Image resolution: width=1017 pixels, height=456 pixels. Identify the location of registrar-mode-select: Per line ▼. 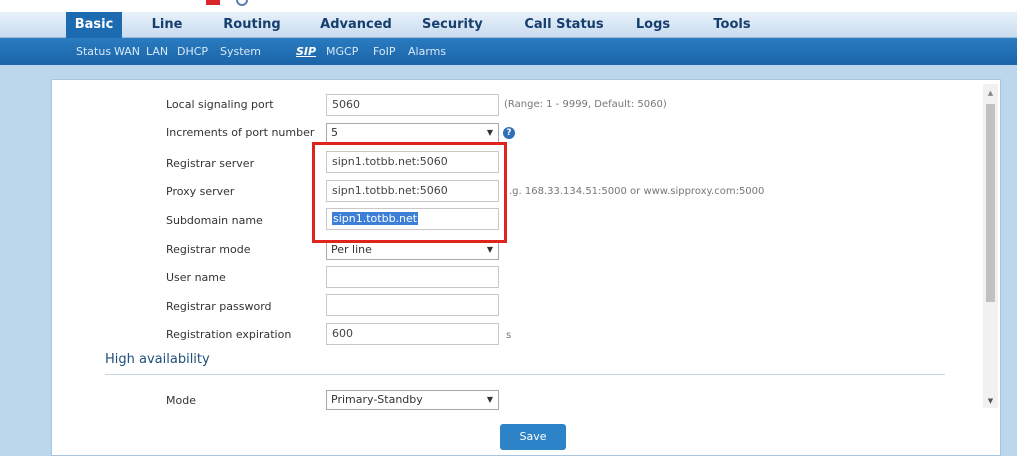
(412, 250).